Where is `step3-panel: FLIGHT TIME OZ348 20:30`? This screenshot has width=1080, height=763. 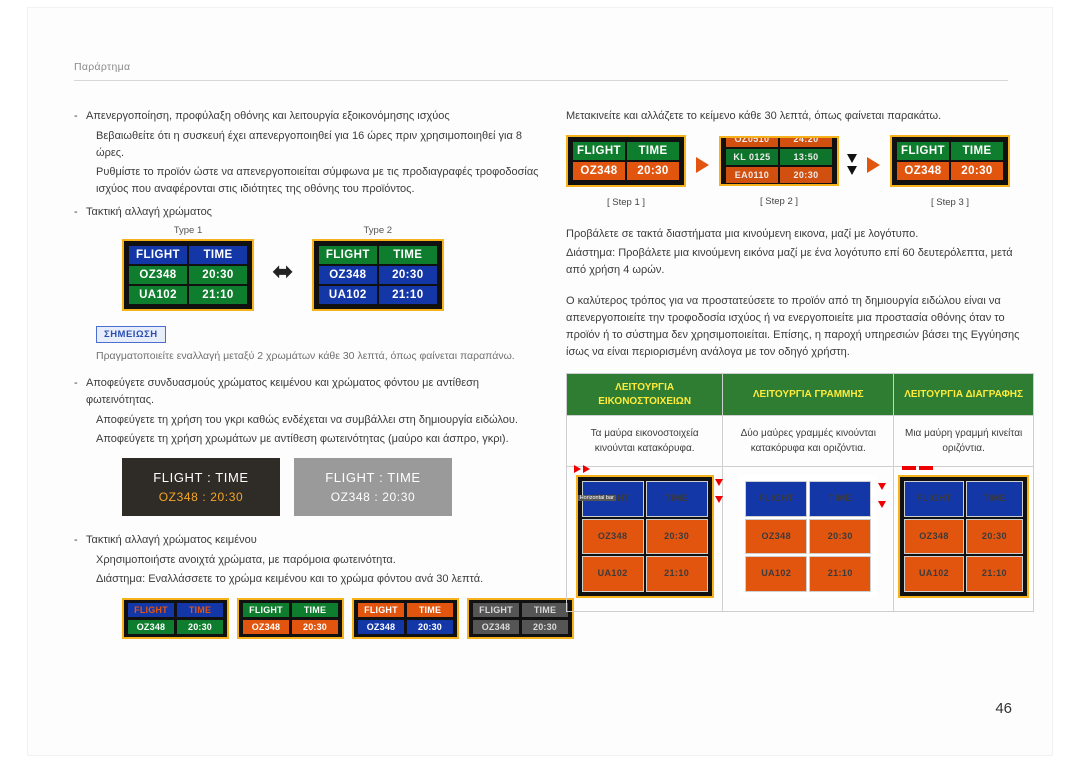 step3-panel: FLIGHT TIME OZ348 20:30 is located at coordinates (950, 161).